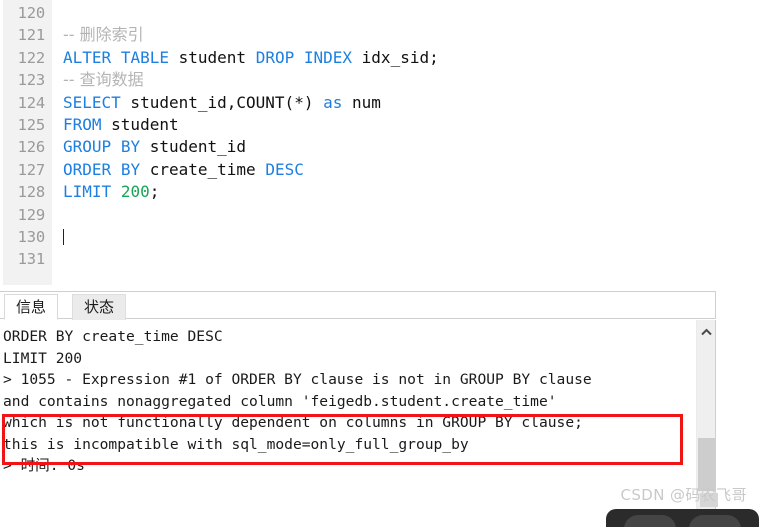 This screenshot has height=527, width=759. What do you see at coordinates (144, 57) in the screenshot?
I see `code-token: TABLE` at bounding box center [144, 57].